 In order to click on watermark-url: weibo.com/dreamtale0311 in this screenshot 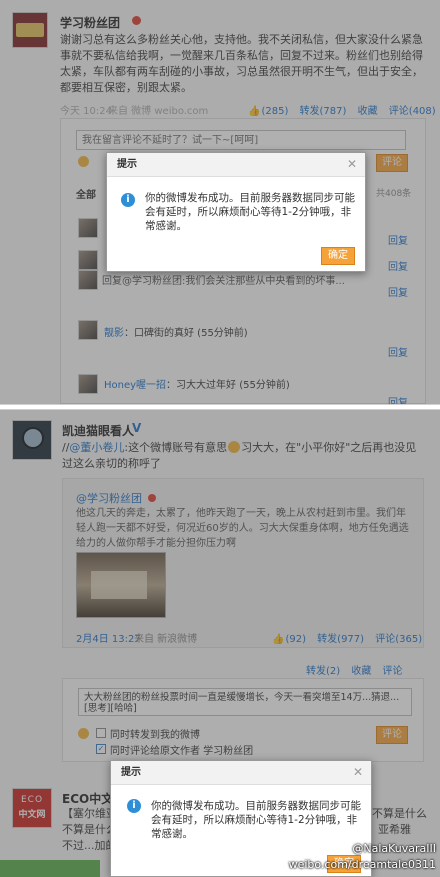, I will do `click(362, 864)`.